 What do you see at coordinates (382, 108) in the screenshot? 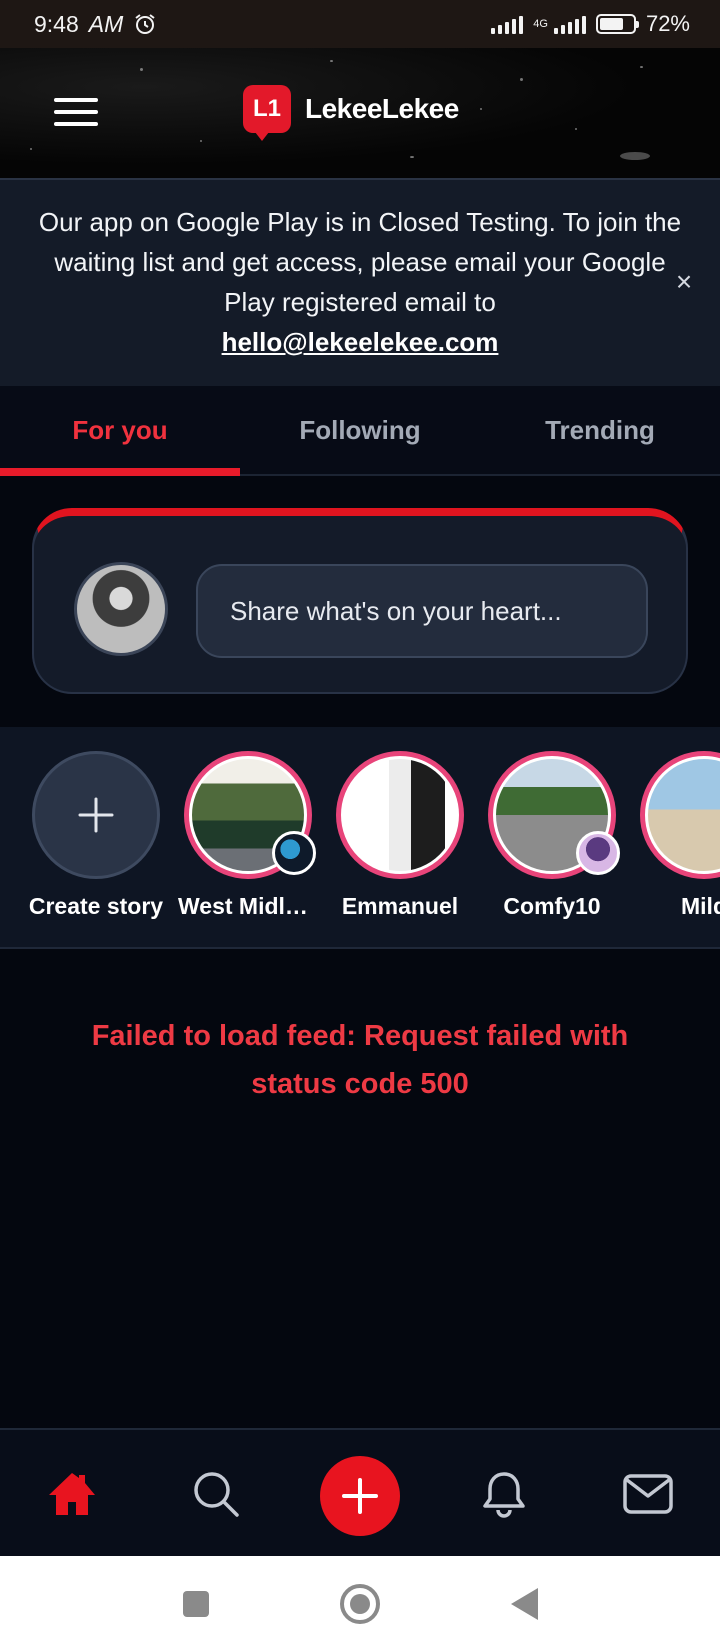
I see `app-name: LekeeLekee` at bounding box center [382, 108].